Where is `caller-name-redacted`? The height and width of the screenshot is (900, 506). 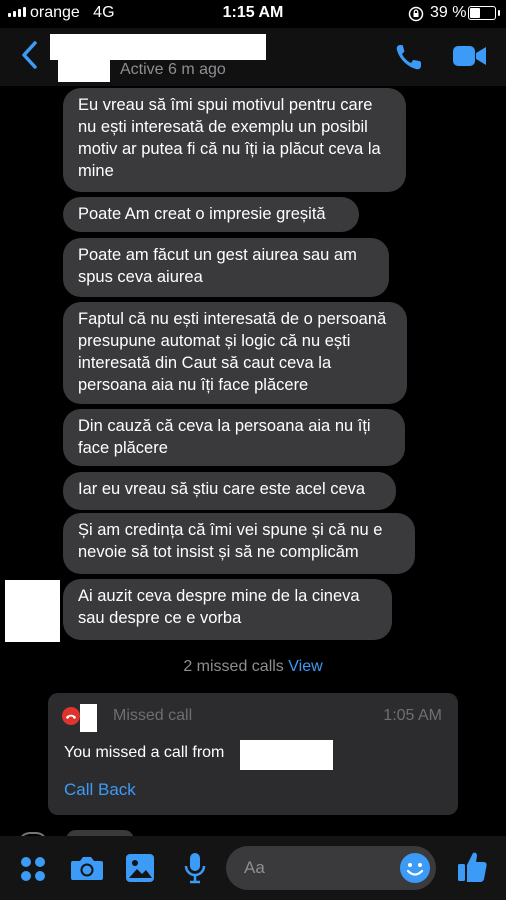 caller-name-redacted is located at coordinates (286, 755).